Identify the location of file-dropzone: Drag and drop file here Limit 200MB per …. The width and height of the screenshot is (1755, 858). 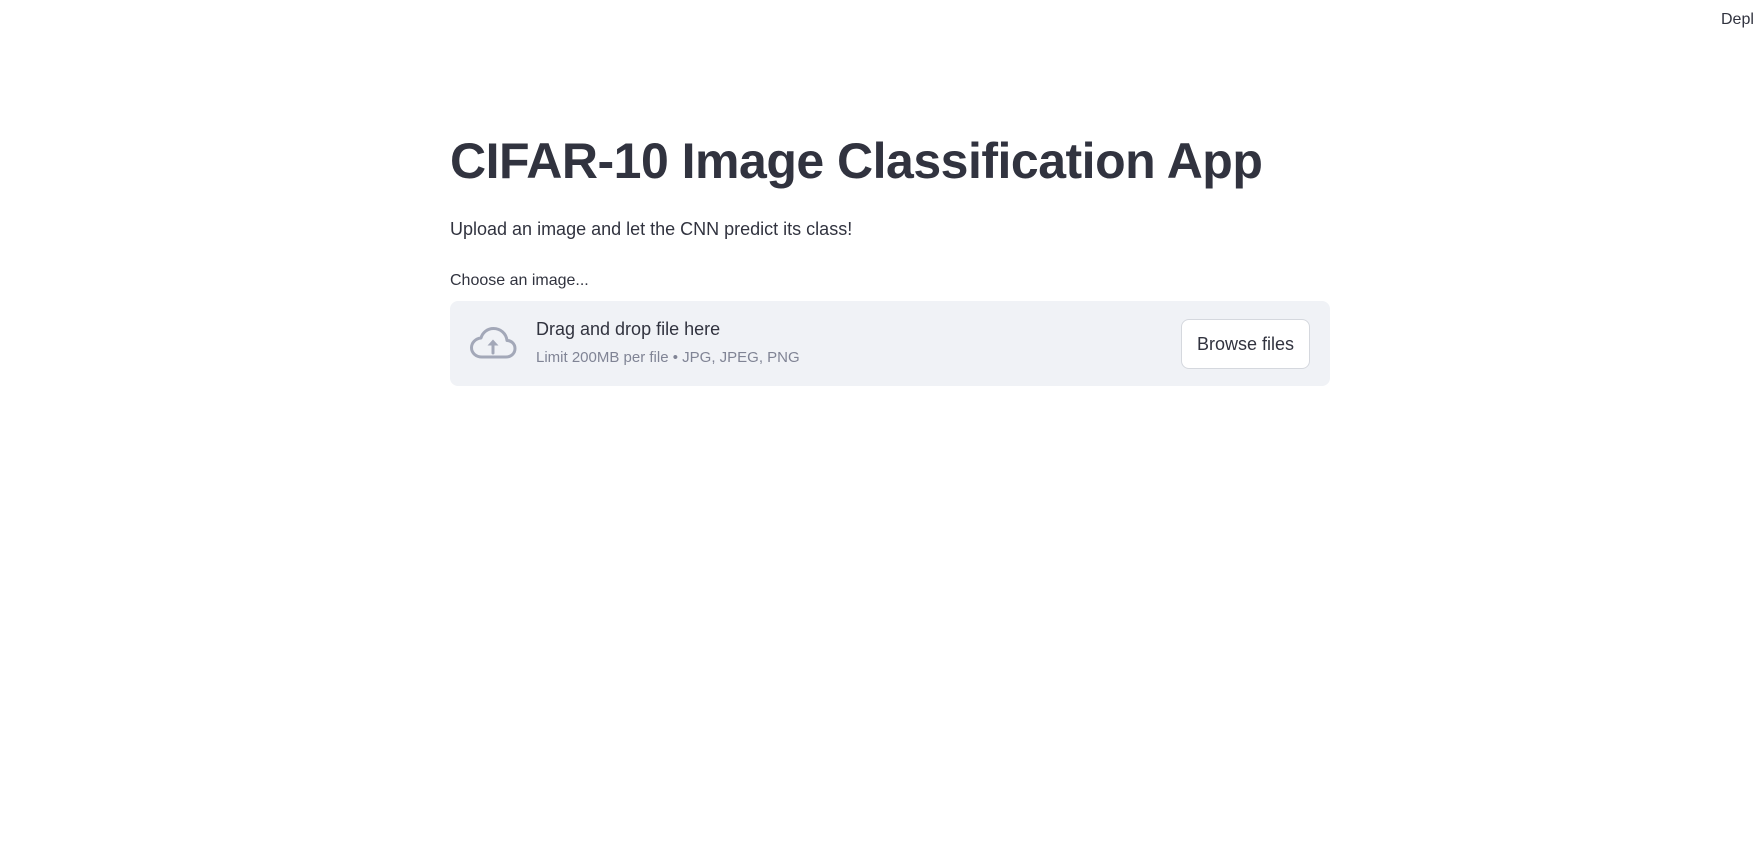
(890, 343).